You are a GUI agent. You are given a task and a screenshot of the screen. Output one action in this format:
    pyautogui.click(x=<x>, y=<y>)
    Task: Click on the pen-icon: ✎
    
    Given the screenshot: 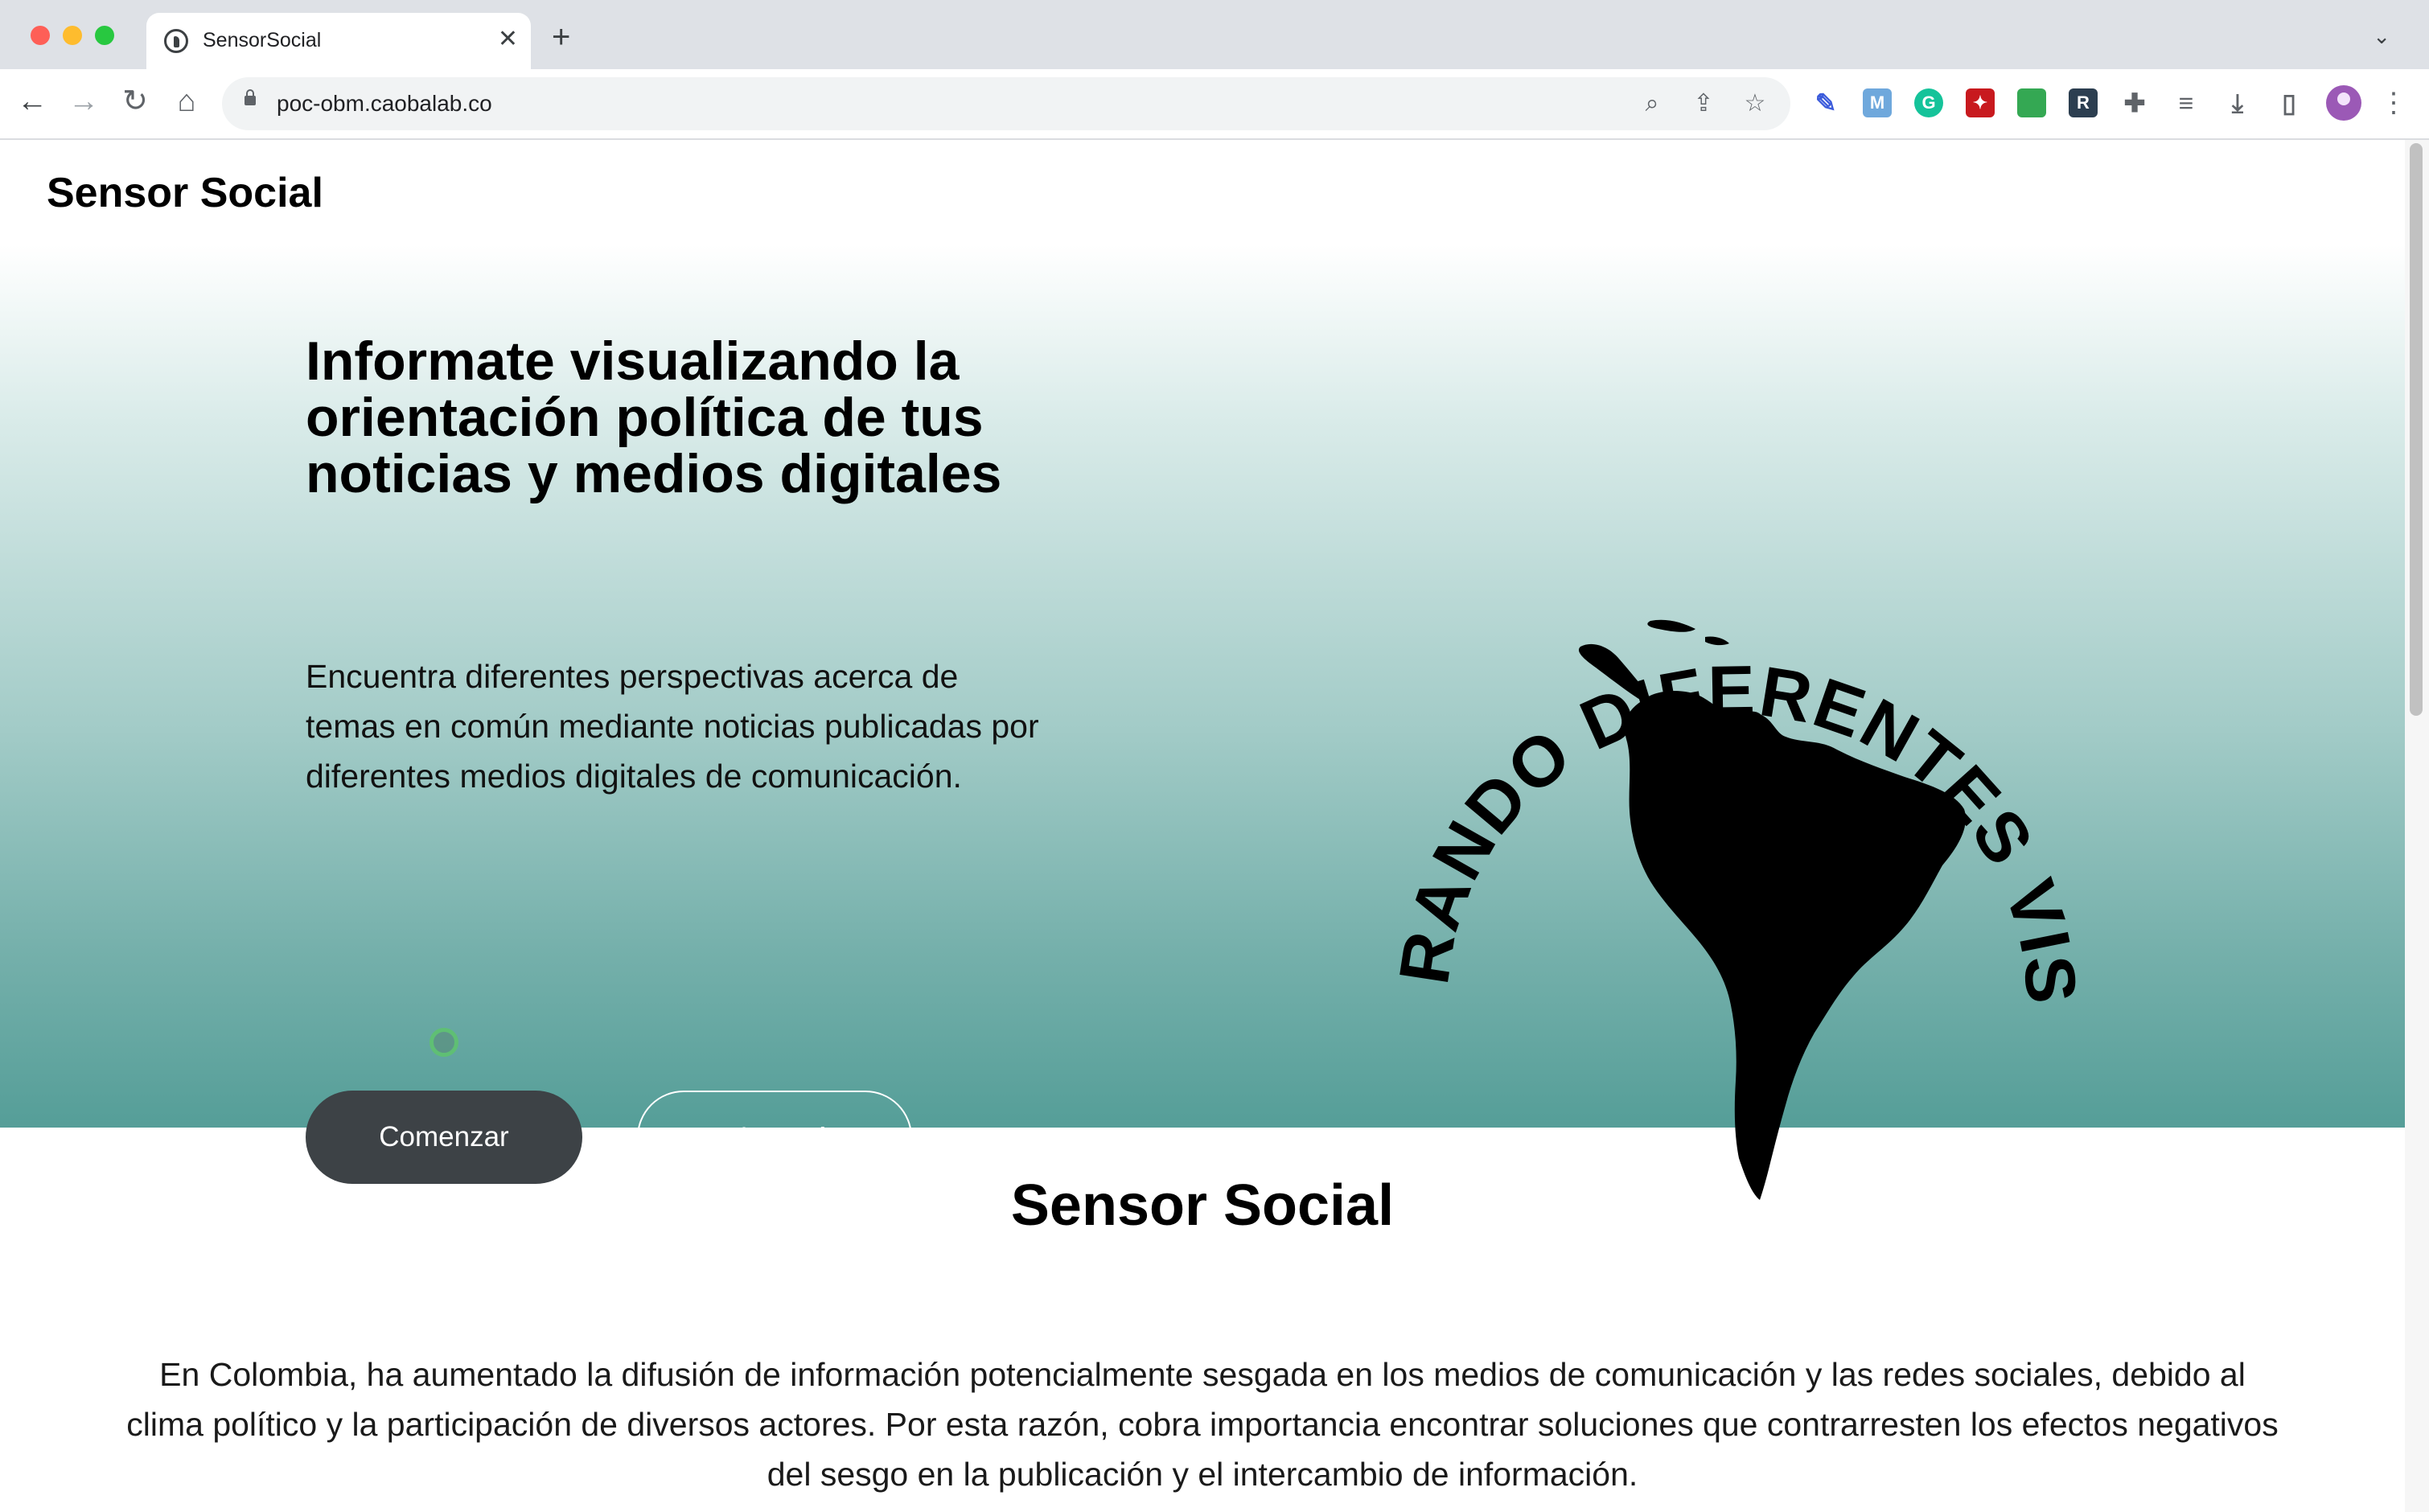 What is the action you would take?
    pyautogui.click(x=1825, y=103)
    